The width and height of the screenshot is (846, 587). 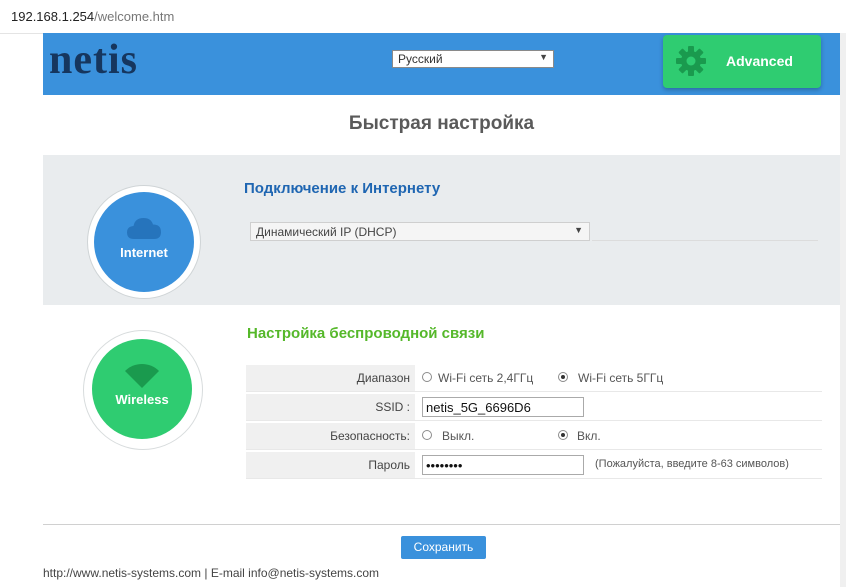 I want to click on security-label: Безопасность:, so click(x=330, y=436).